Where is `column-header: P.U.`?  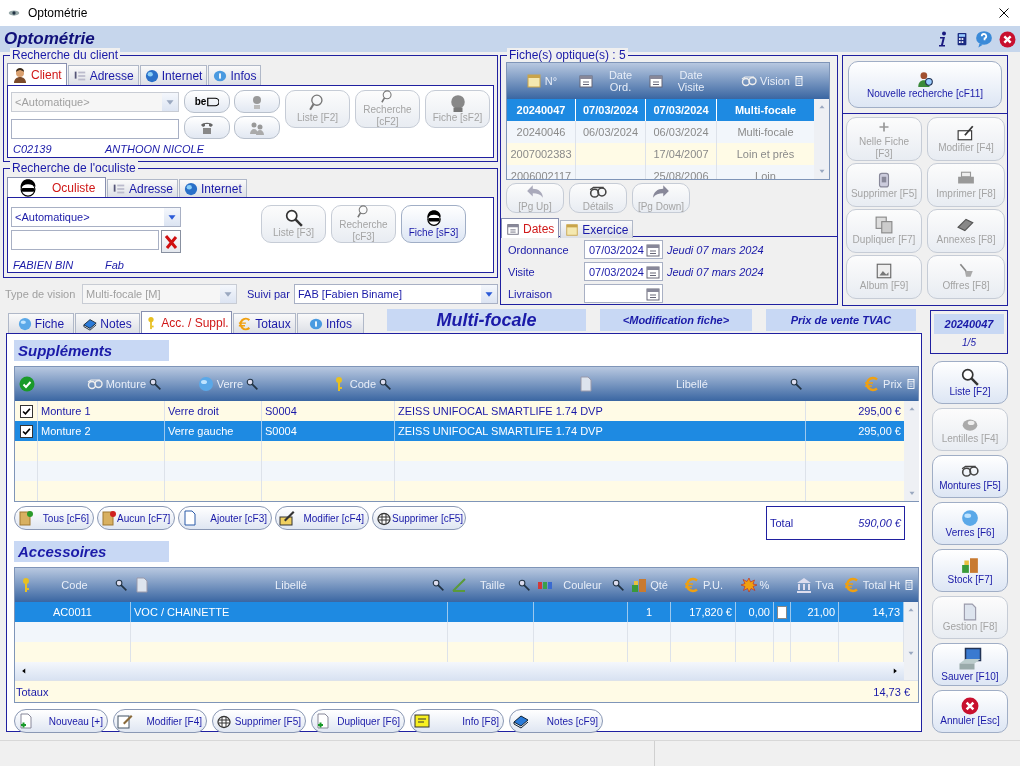 column-header: P.U. is located at coordinates (713, 585).